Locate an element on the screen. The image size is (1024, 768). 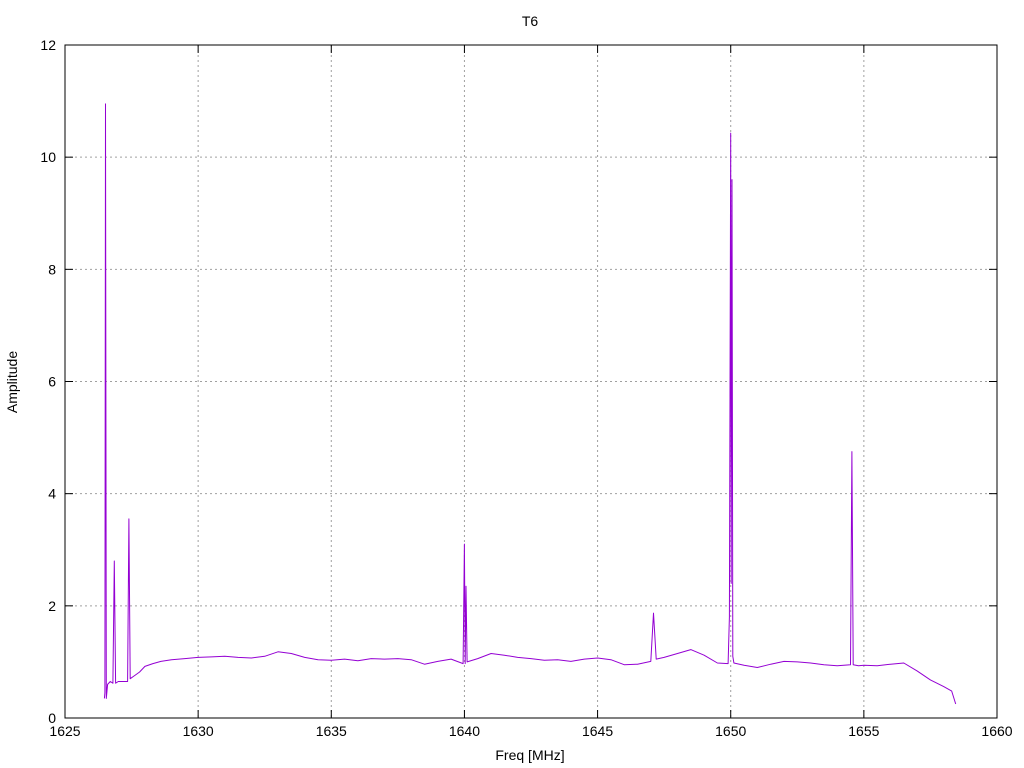
y-axis-label: Amplitude is located at coordinates (12, 382).